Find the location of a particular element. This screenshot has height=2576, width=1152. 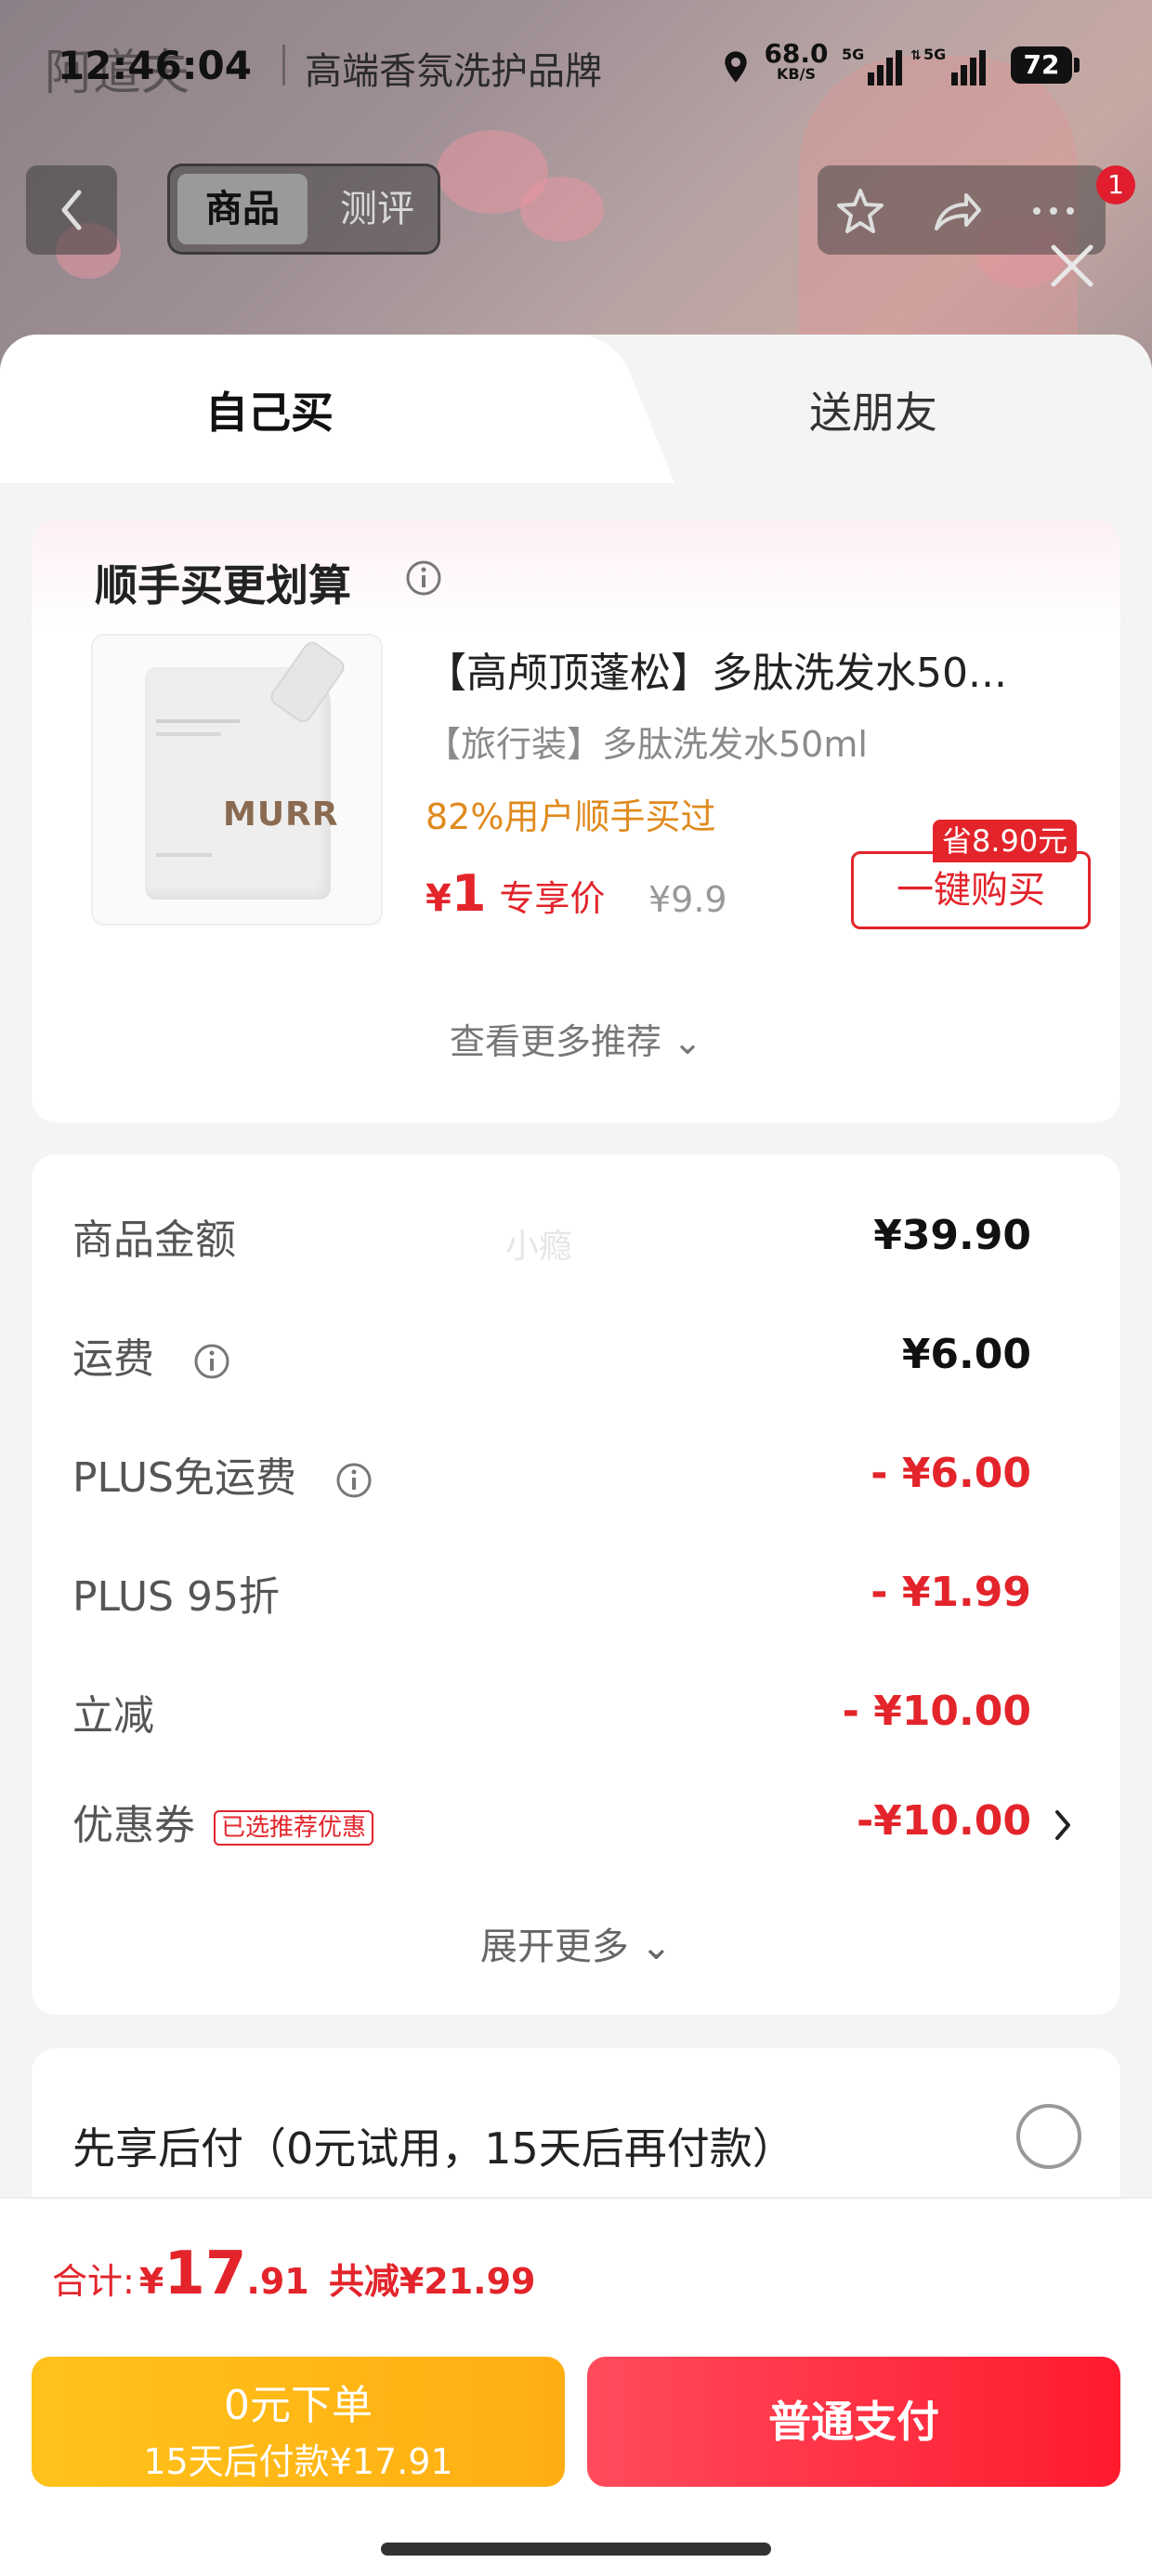

network-speed-unit: KB/S is located at coordinates (796, 74).